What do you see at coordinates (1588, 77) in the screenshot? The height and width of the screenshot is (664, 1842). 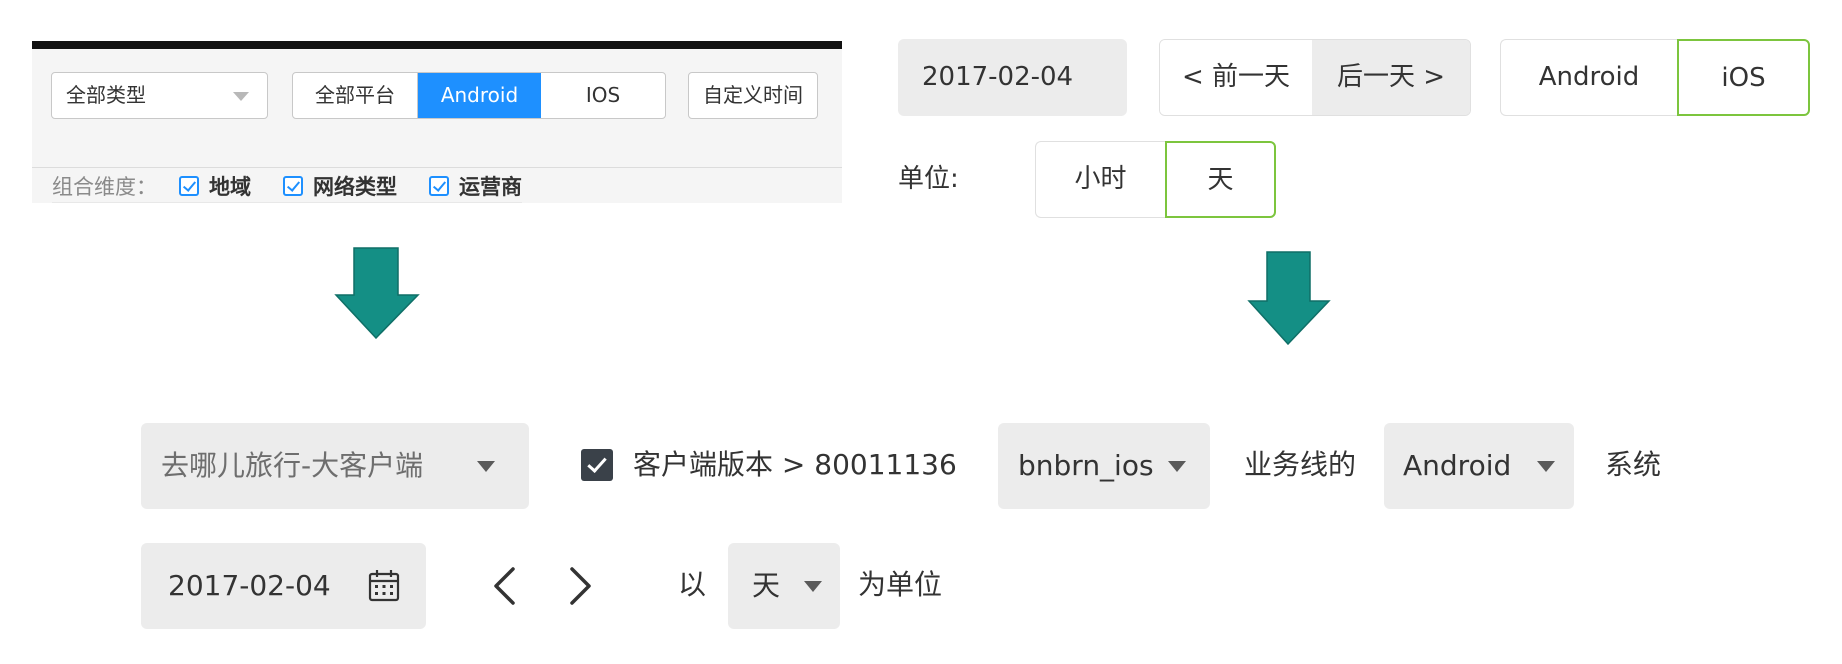 I see `platform-android-button: Android` at bounding box center [1588, 77].